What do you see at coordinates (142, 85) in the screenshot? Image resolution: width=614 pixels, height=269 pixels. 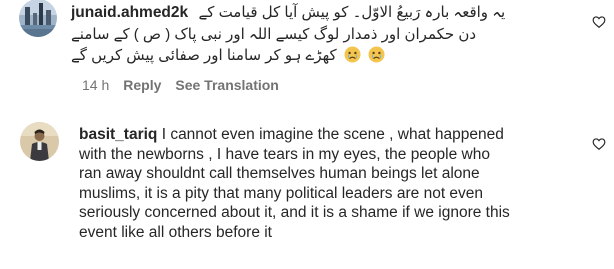 I see `reply-button: Reply` at bounding box center [142, 85].